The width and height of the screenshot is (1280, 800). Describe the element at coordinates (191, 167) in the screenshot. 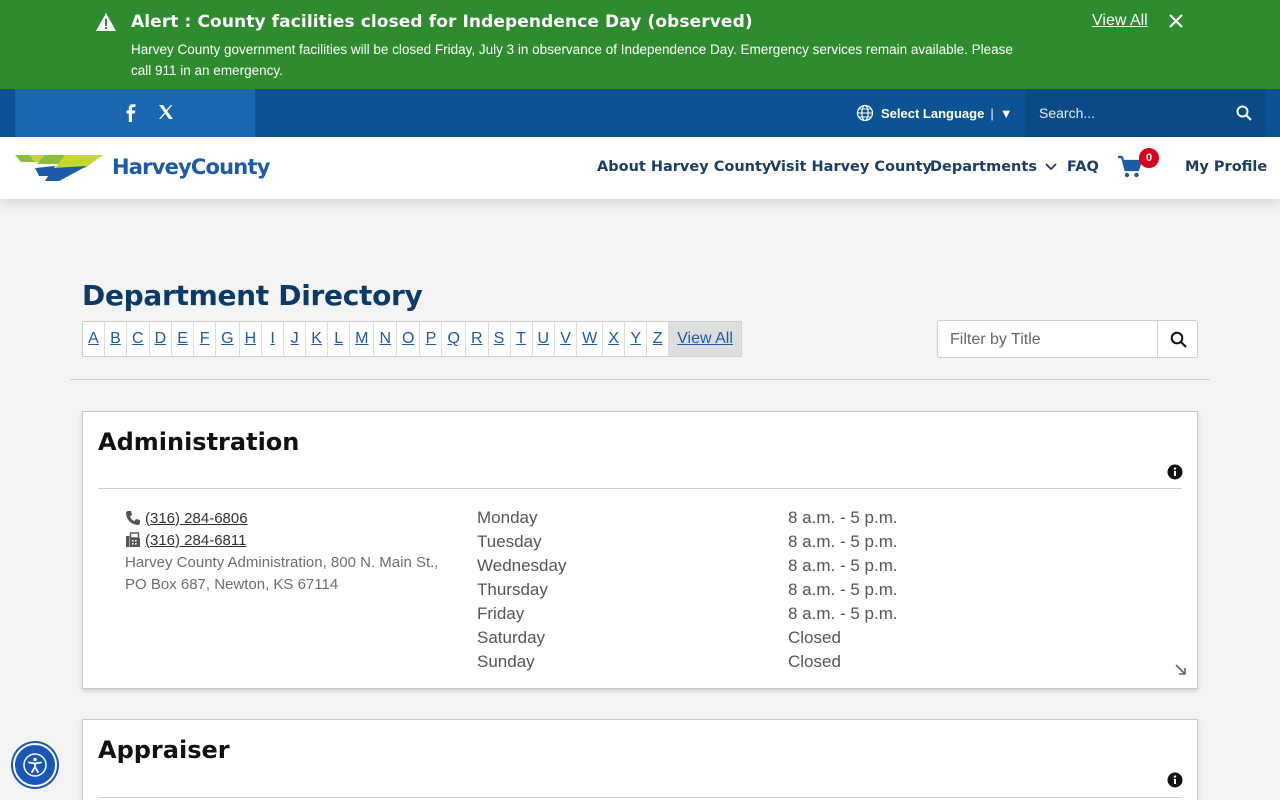

I see `logo-text: HarveyCounty` at that location.